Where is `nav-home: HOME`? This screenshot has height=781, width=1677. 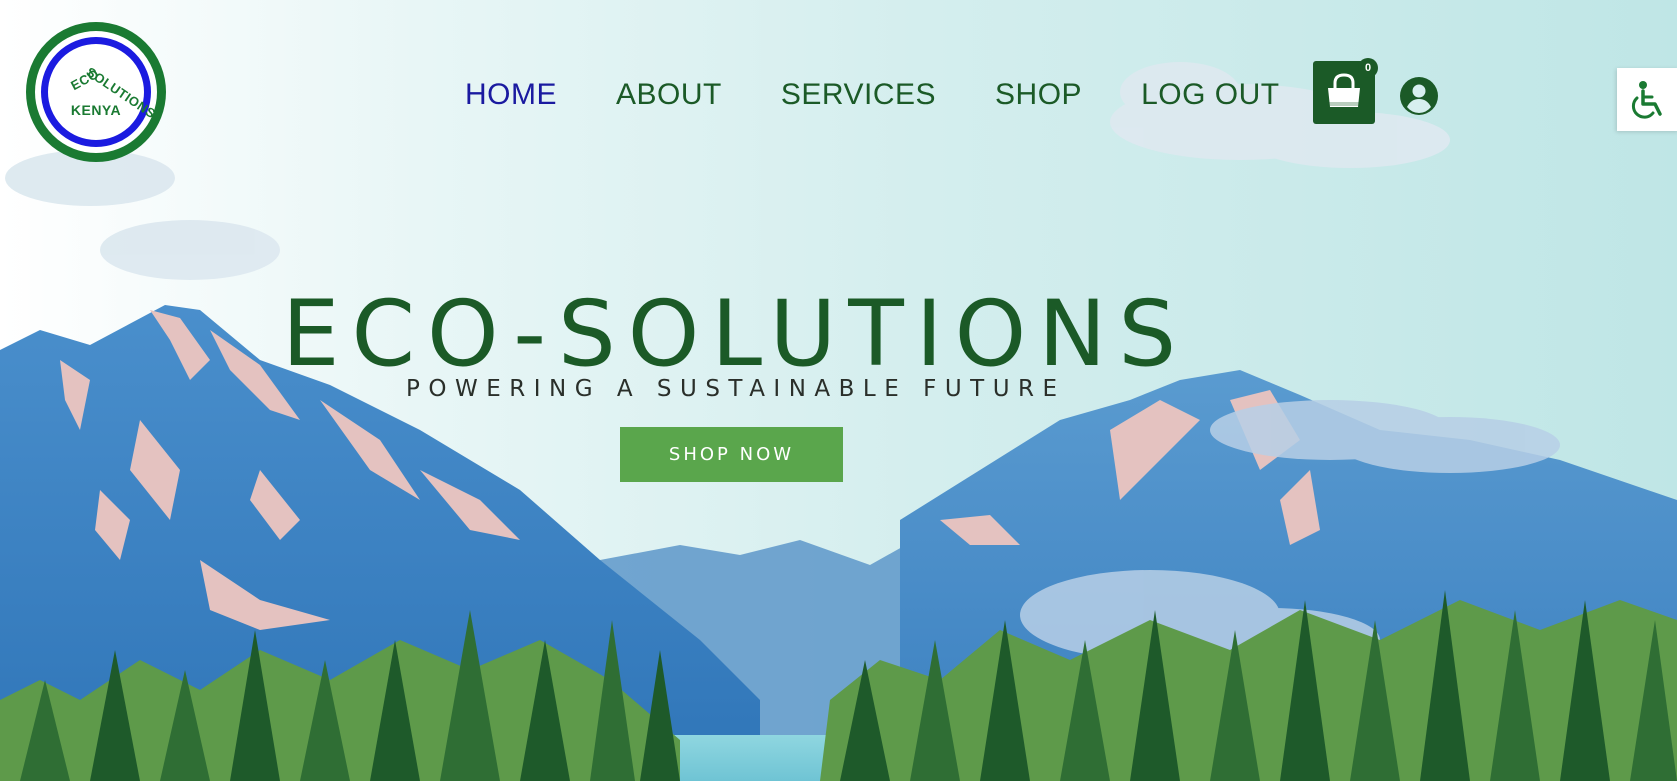
nav-home: HOME is located at coordinates (511, 95).